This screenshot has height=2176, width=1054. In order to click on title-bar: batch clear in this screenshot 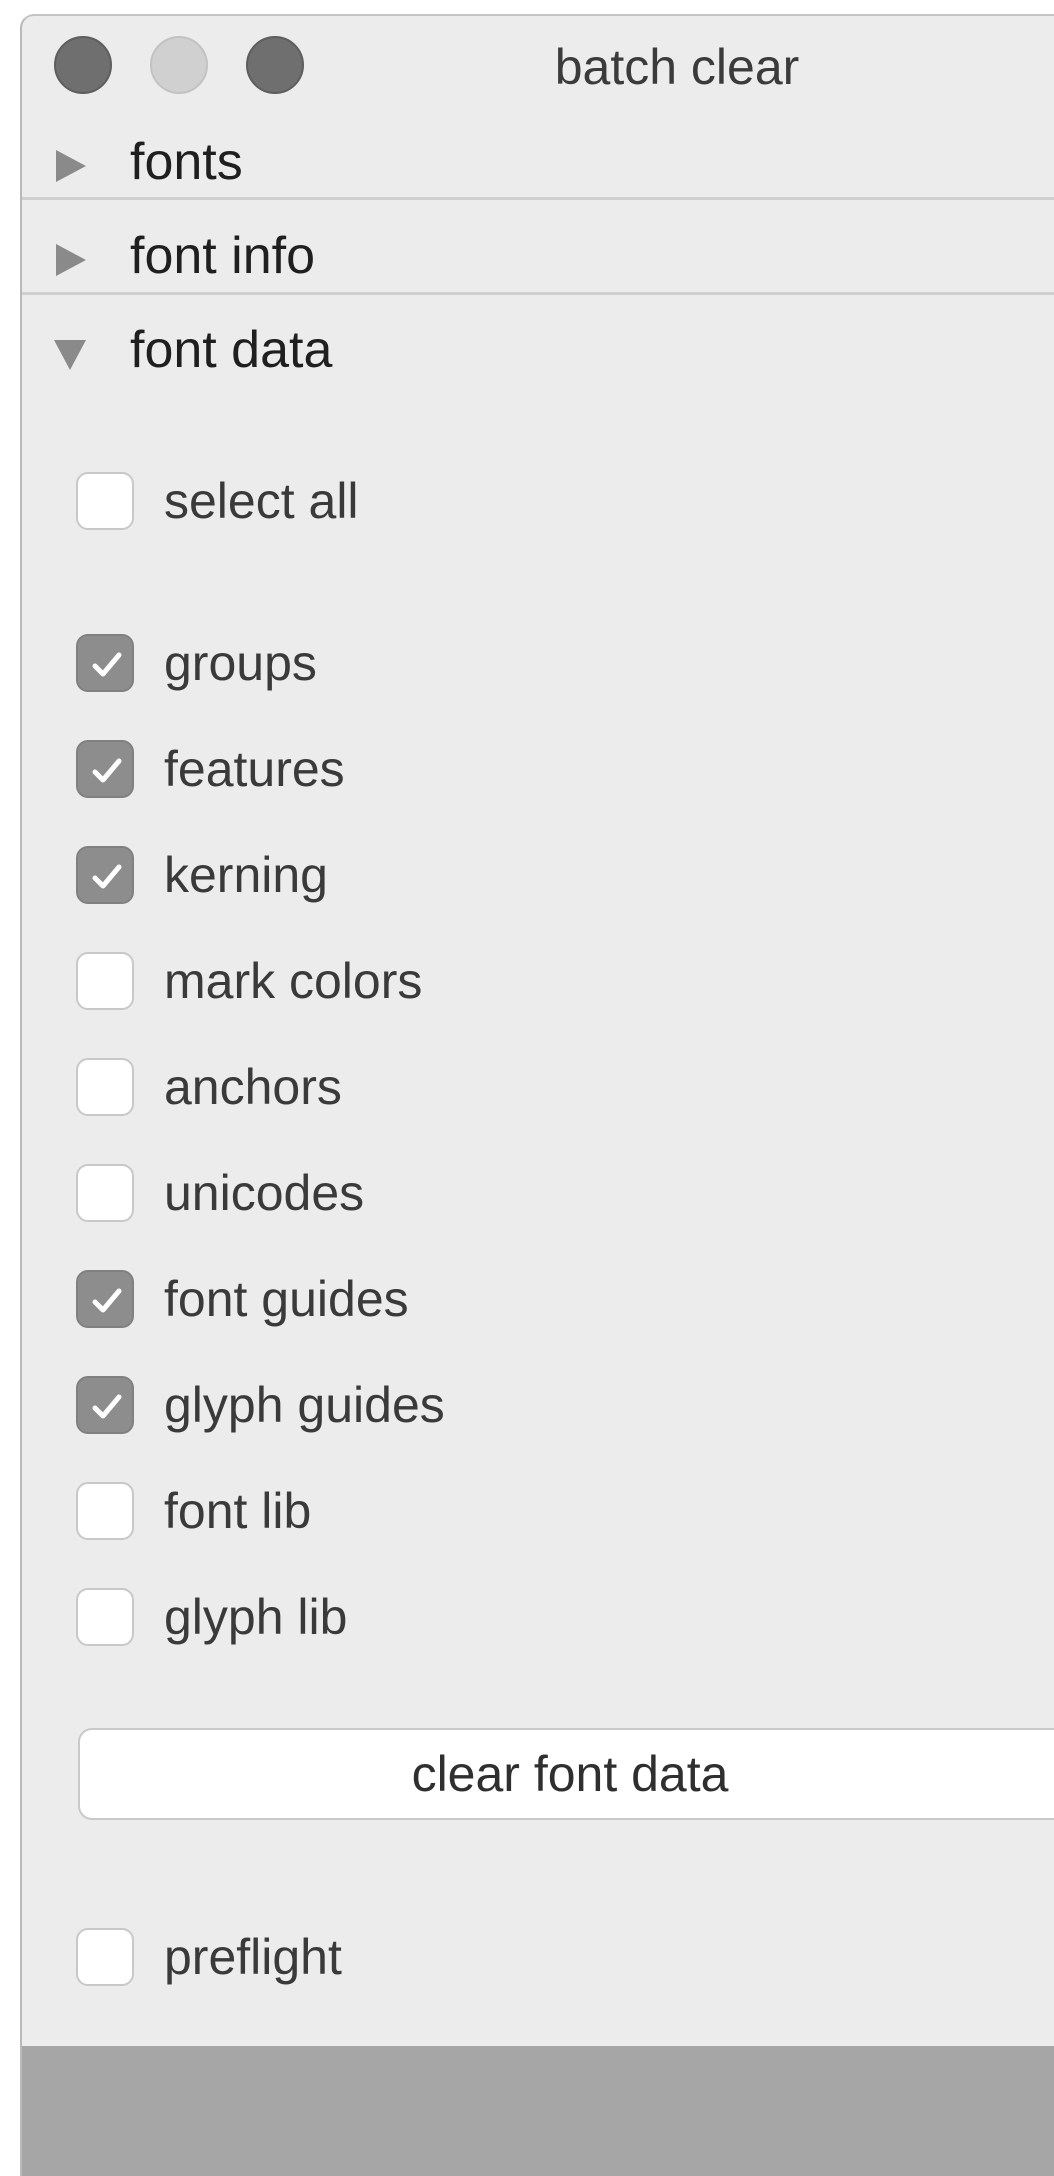, I will do `click(538, 72)`.